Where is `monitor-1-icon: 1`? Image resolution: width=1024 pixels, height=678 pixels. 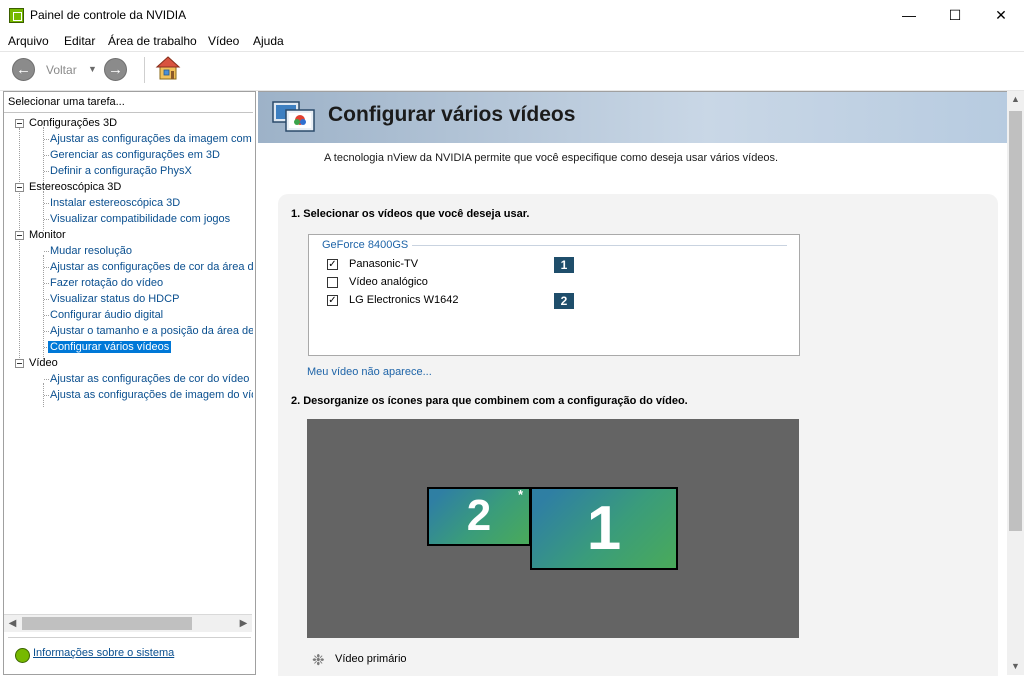
monitor-1-icon: 1 is located at coordinates (604, 528).